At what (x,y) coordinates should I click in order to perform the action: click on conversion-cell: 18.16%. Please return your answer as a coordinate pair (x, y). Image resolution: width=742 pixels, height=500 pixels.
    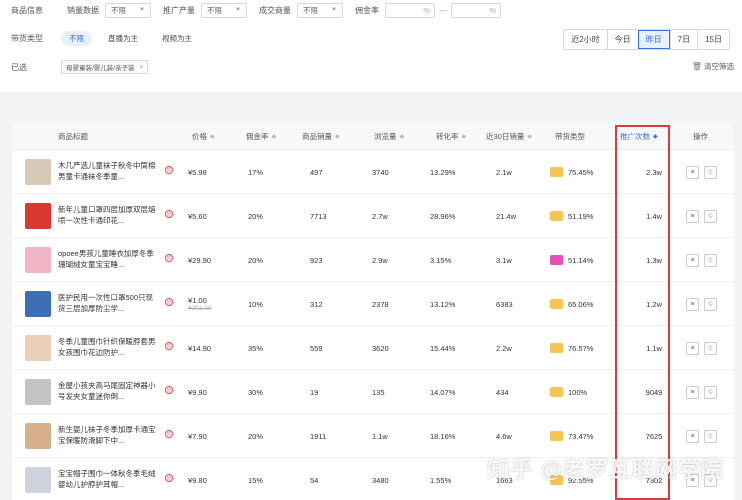
    Looking at the image, I should click on (443, 436).